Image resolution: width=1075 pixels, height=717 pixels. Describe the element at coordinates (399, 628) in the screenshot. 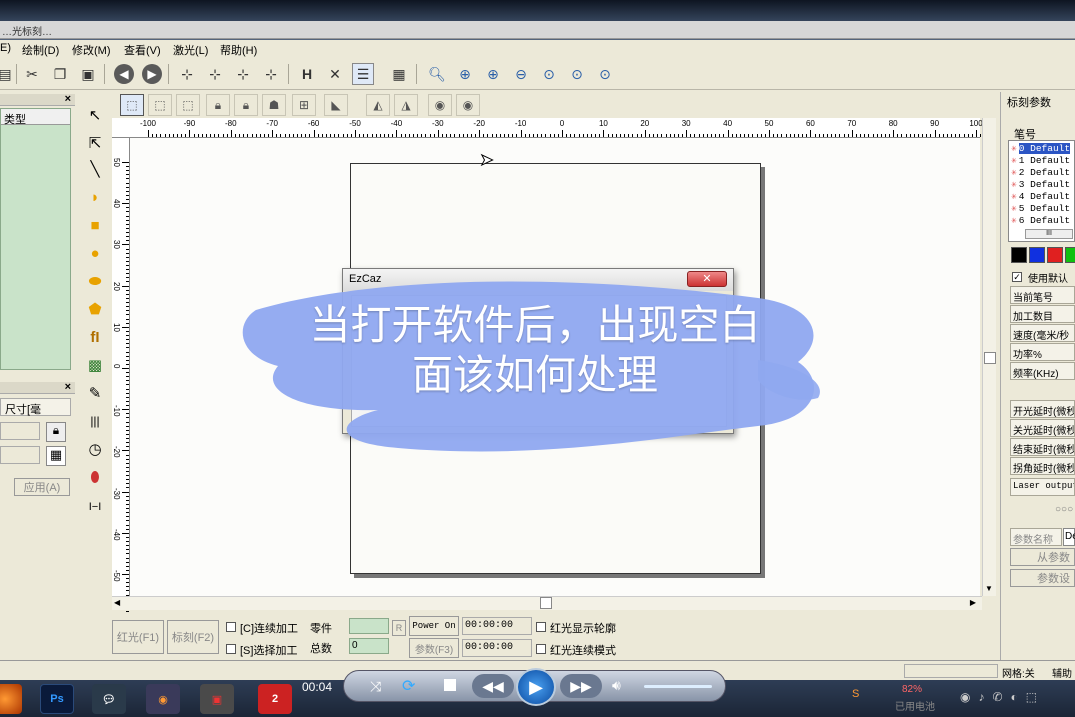

I see `reset-button: R` at that location.